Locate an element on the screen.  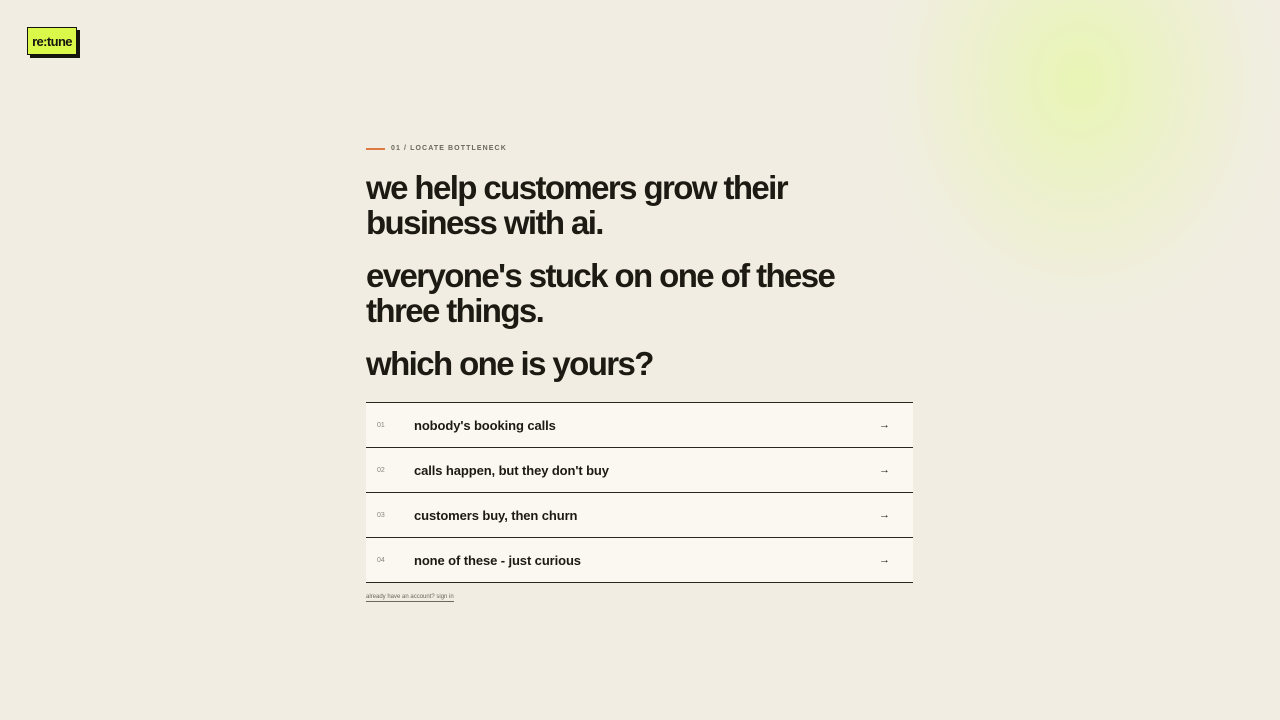
option-label: nobody's booking calls is located at coordinates (485, 425).